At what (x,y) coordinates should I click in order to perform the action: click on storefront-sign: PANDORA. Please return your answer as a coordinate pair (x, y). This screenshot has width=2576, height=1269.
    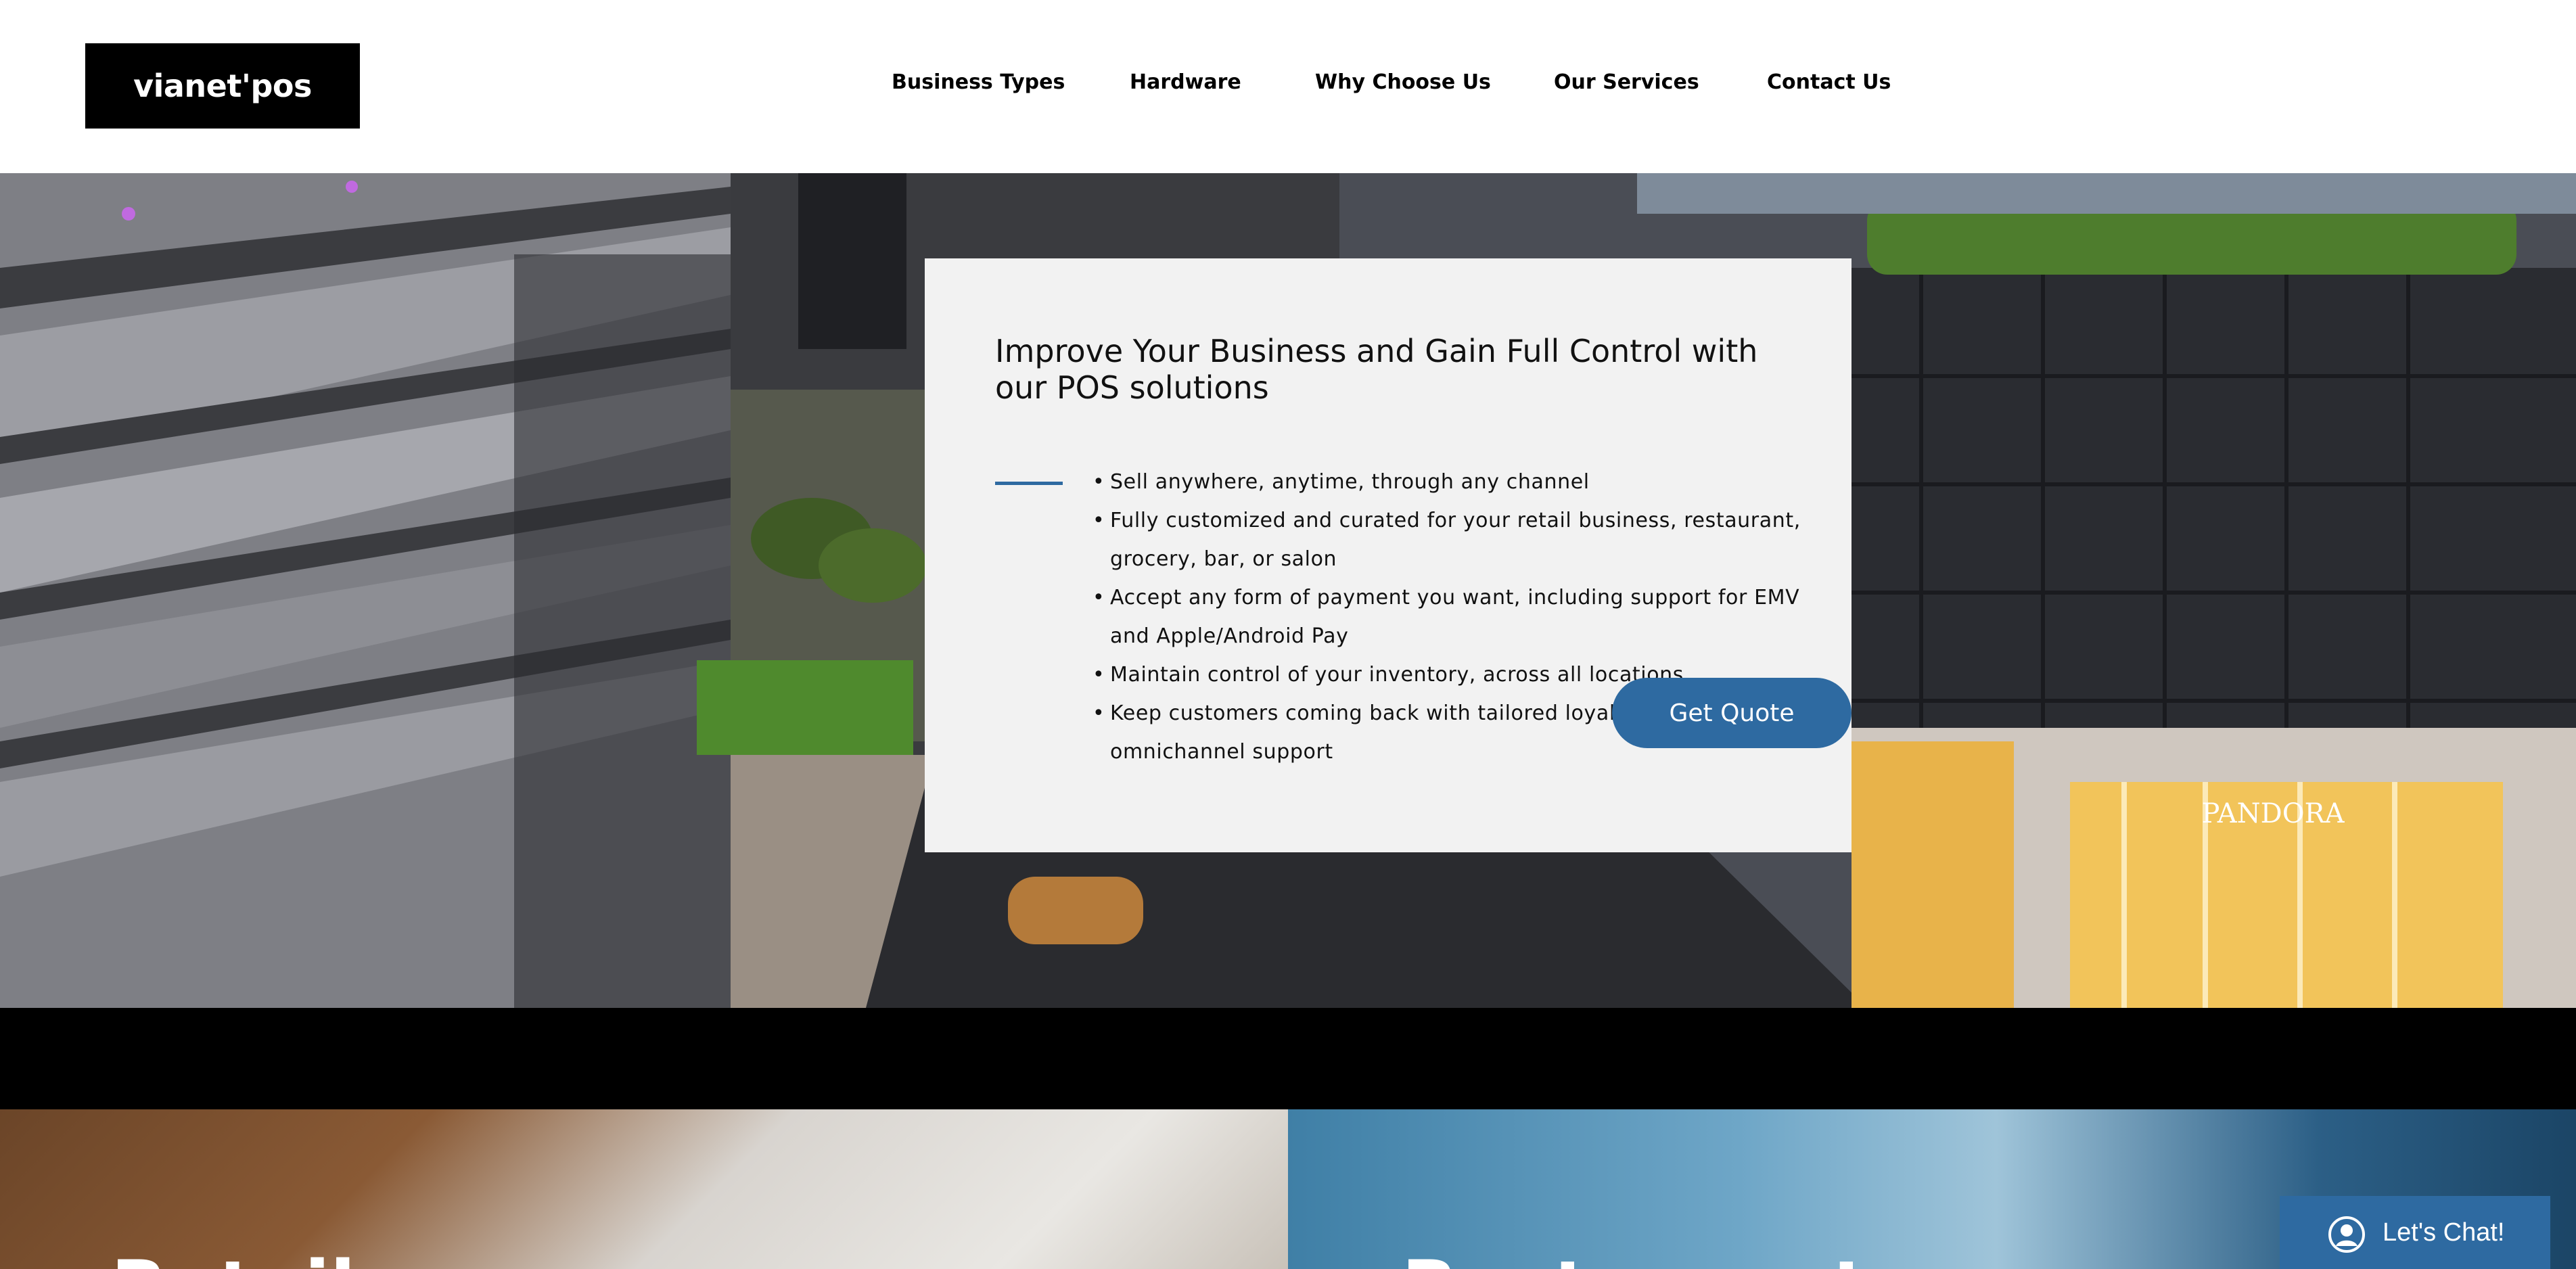
    Looking at the image, I should click on (2273, 813).